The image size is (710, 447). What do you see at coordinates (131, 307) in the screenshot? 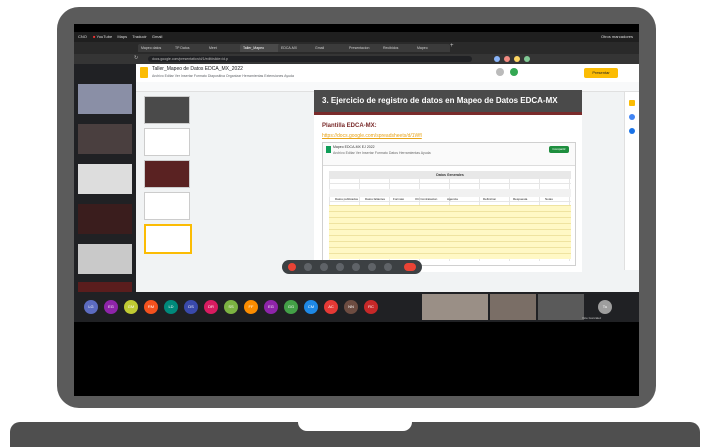
I see `participant-avatar: GM` at bounding box center [131, 307].